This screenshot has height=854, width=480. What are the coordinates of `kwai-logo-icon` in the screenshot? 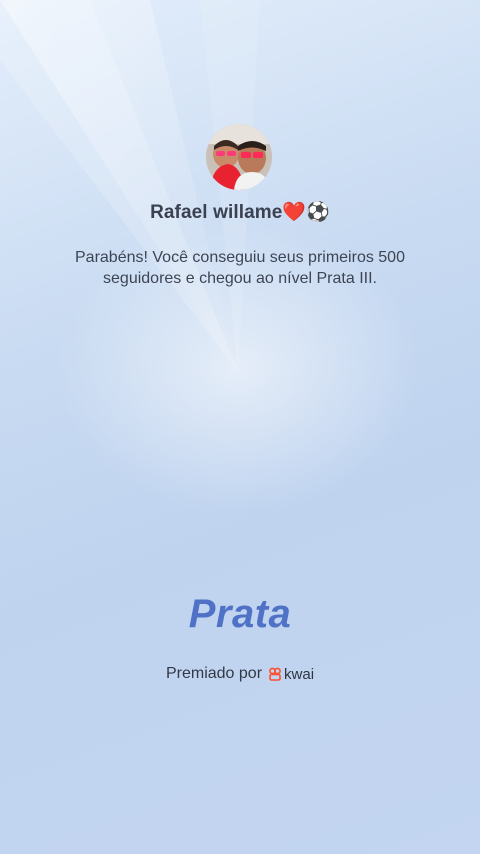 It's located at (275, 674).